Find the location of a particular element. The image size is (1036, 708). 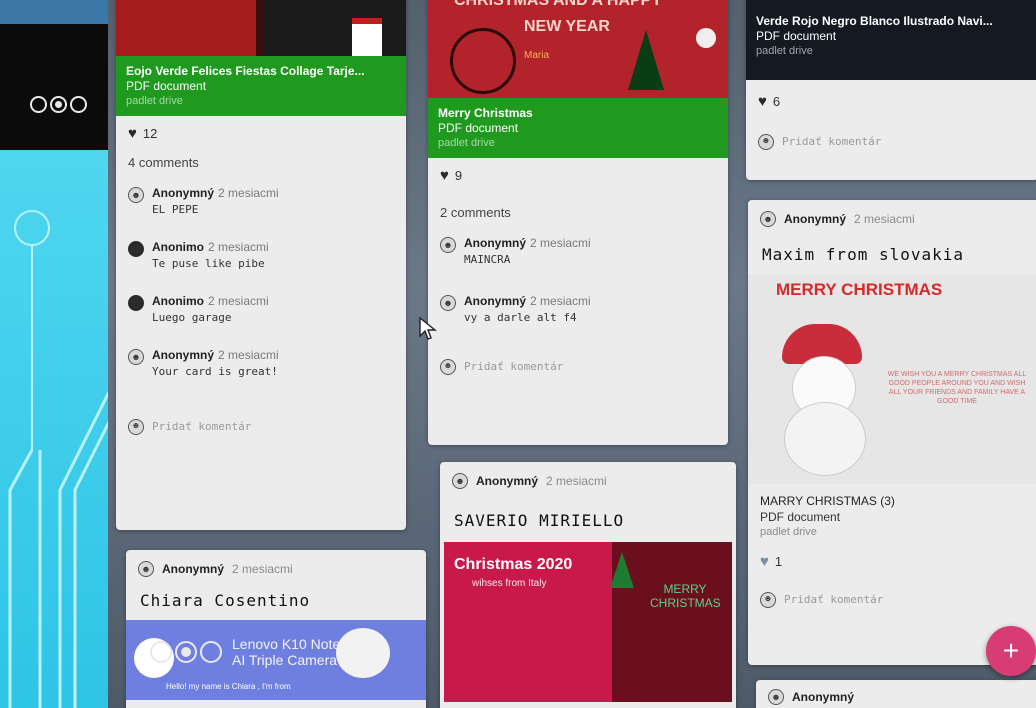

comment-text: Your card is great! is located at coordinates (215, 371).